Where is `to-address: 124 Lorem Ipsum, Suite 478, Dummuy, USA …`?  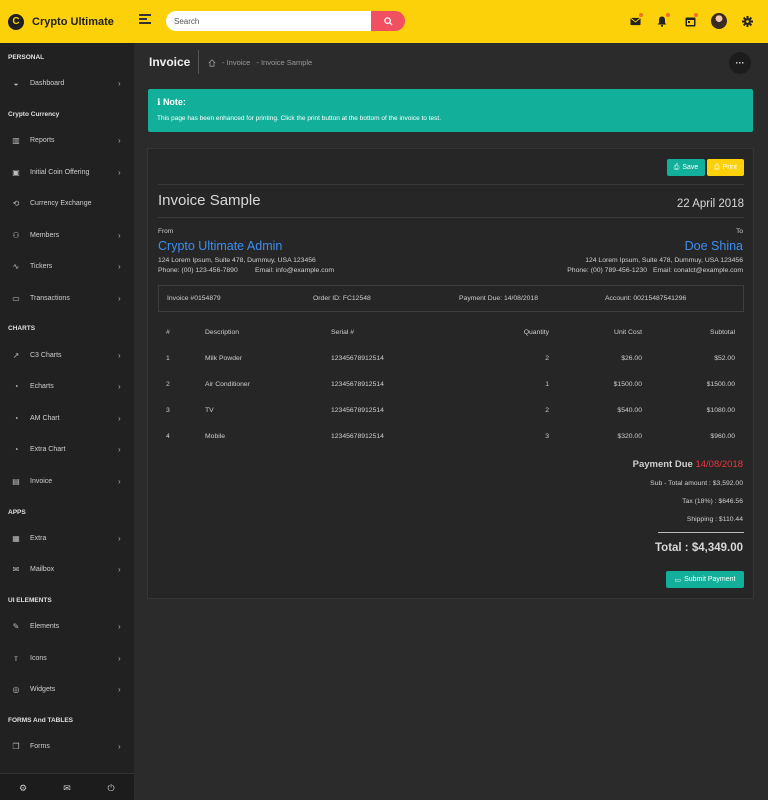 to-address: 124 Lorem Ipsum, Suite 478, Dummuy, USA … is located at coordinates (664, 260).